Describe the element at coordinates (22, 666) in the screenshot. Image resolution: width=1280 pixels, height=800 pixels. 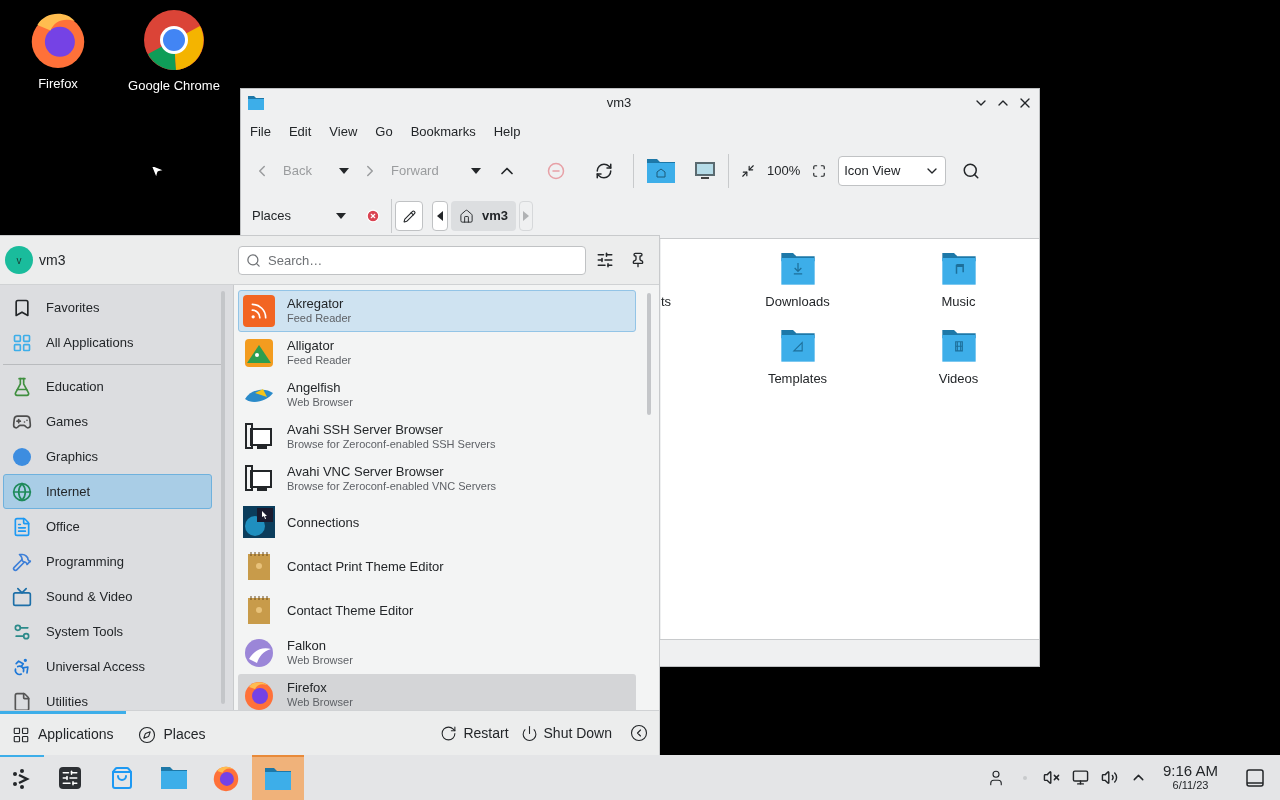
I see `accessibility-icon` at that location.